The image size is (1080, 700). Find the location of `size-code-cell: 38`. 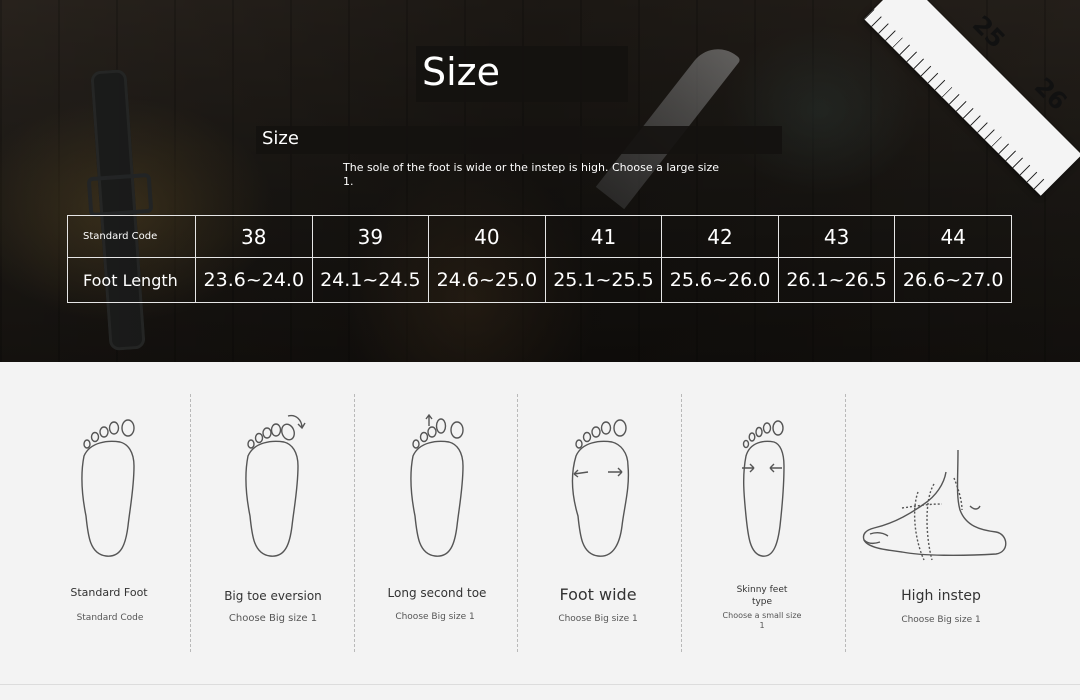

size-code-cell: 38 is located at coordinates (254, 236).